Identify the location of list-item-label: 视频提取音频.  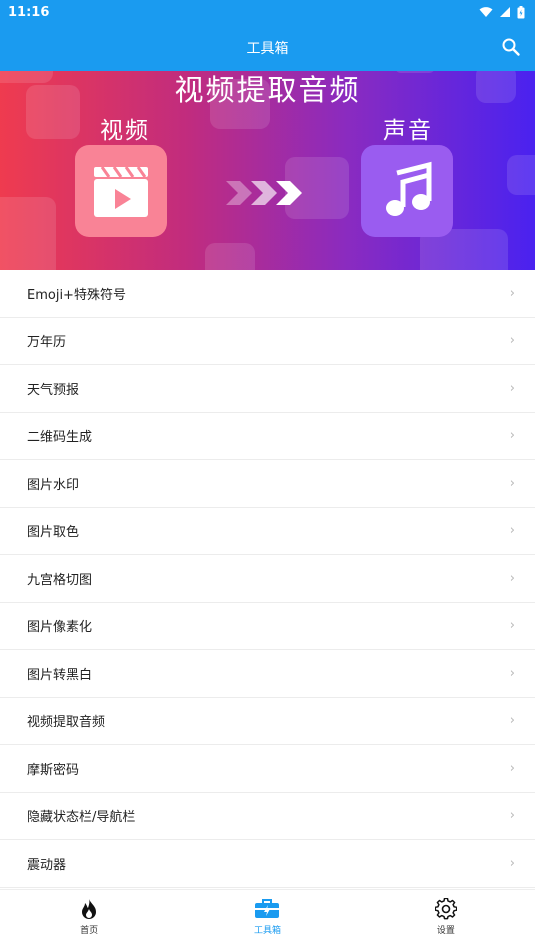
(66, 723).